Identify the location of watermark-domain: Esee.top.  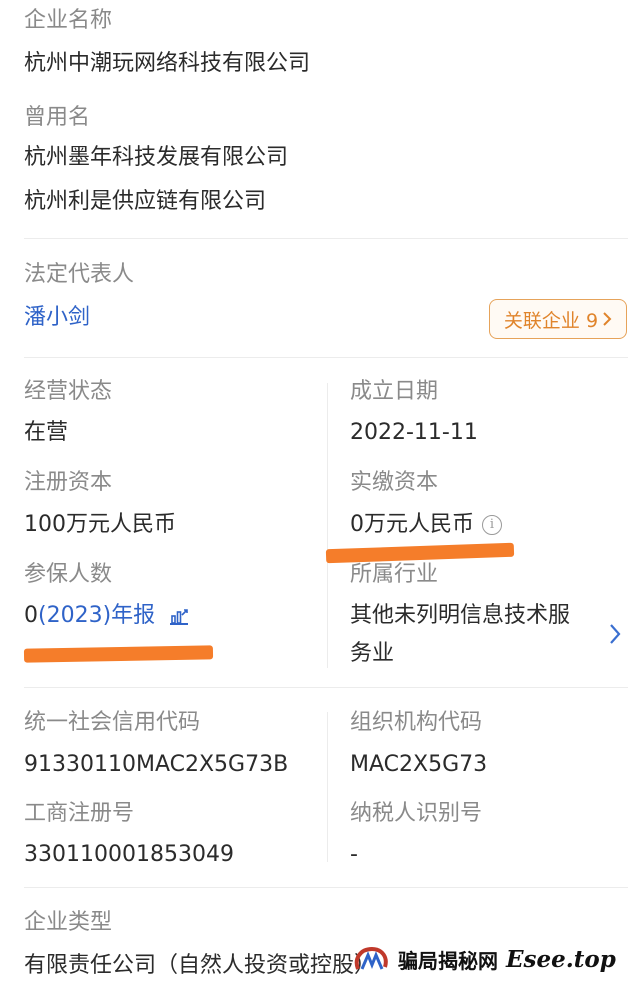
(561, 959).